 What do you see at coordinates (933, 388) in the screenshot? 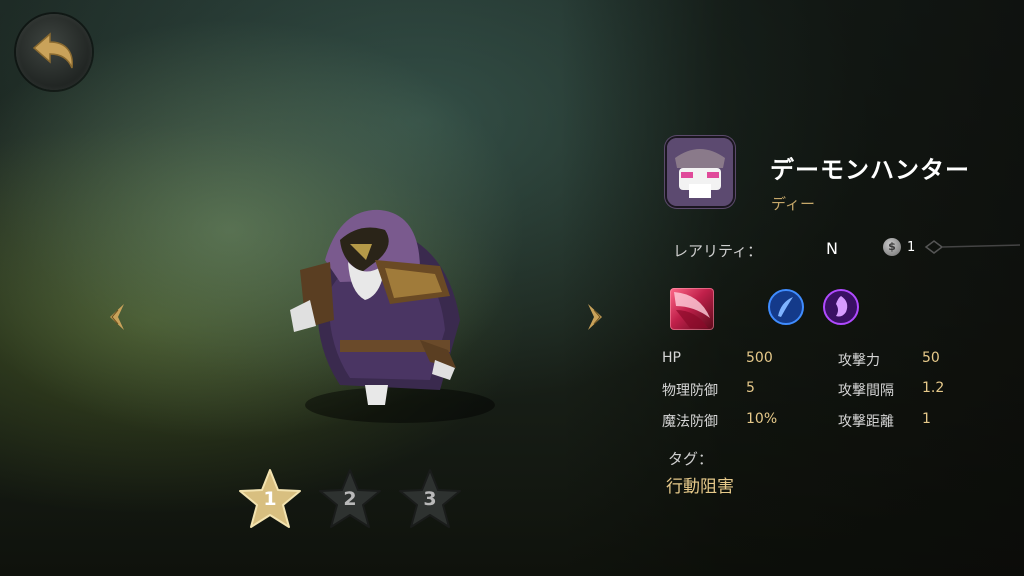
I see `stat-value: 1.2` at bounding box center [933, 388].